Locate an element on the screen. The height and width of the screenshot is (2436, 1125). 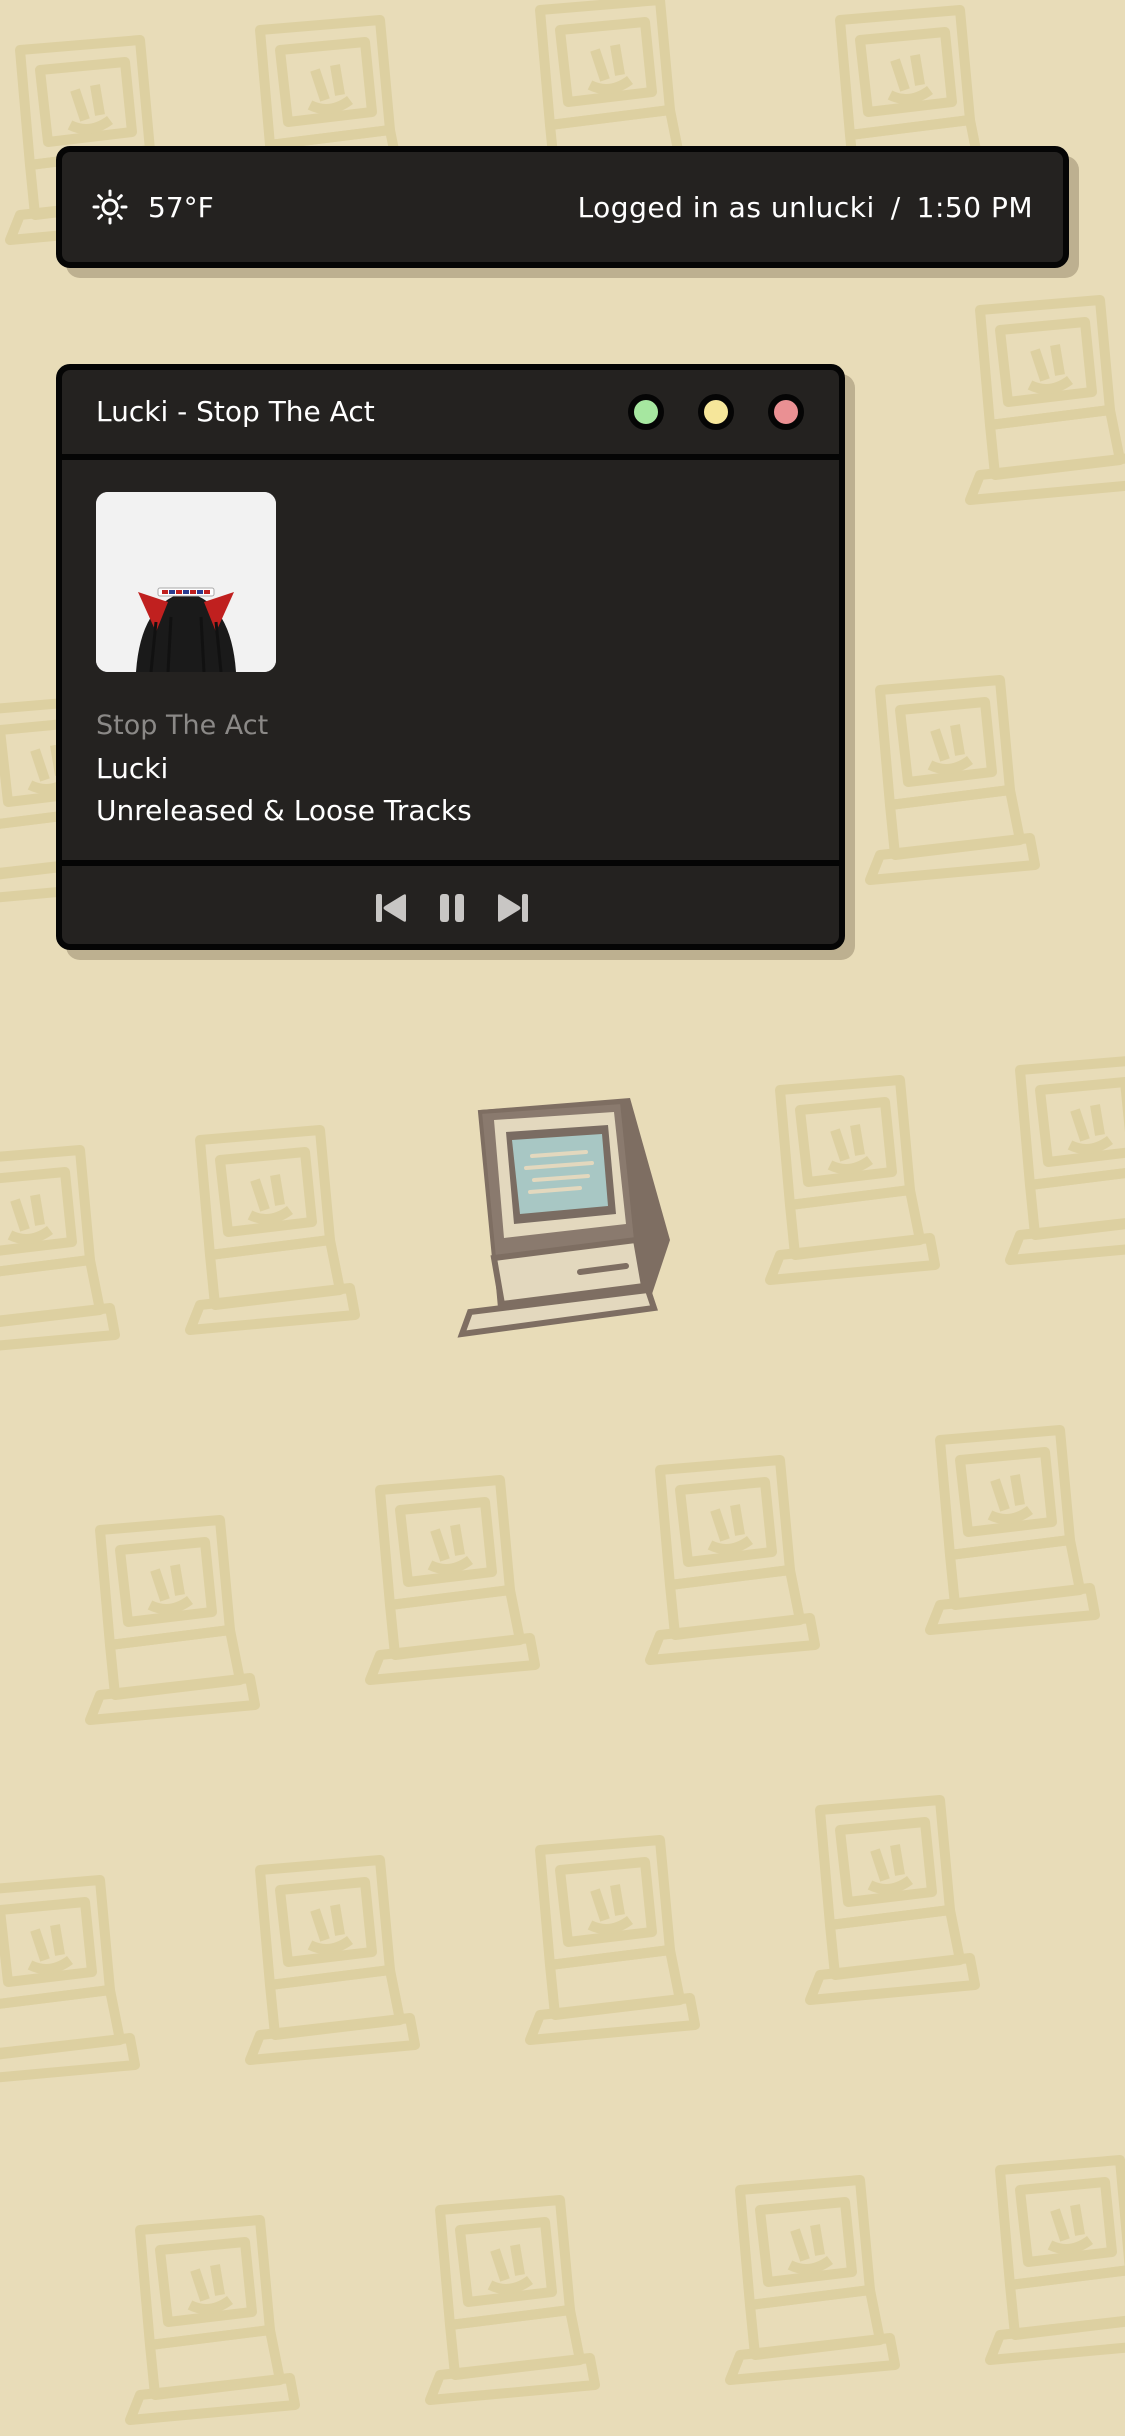
session-info: Logged in as unlucki / 1:50 PM is located at coordinates (805, 207).